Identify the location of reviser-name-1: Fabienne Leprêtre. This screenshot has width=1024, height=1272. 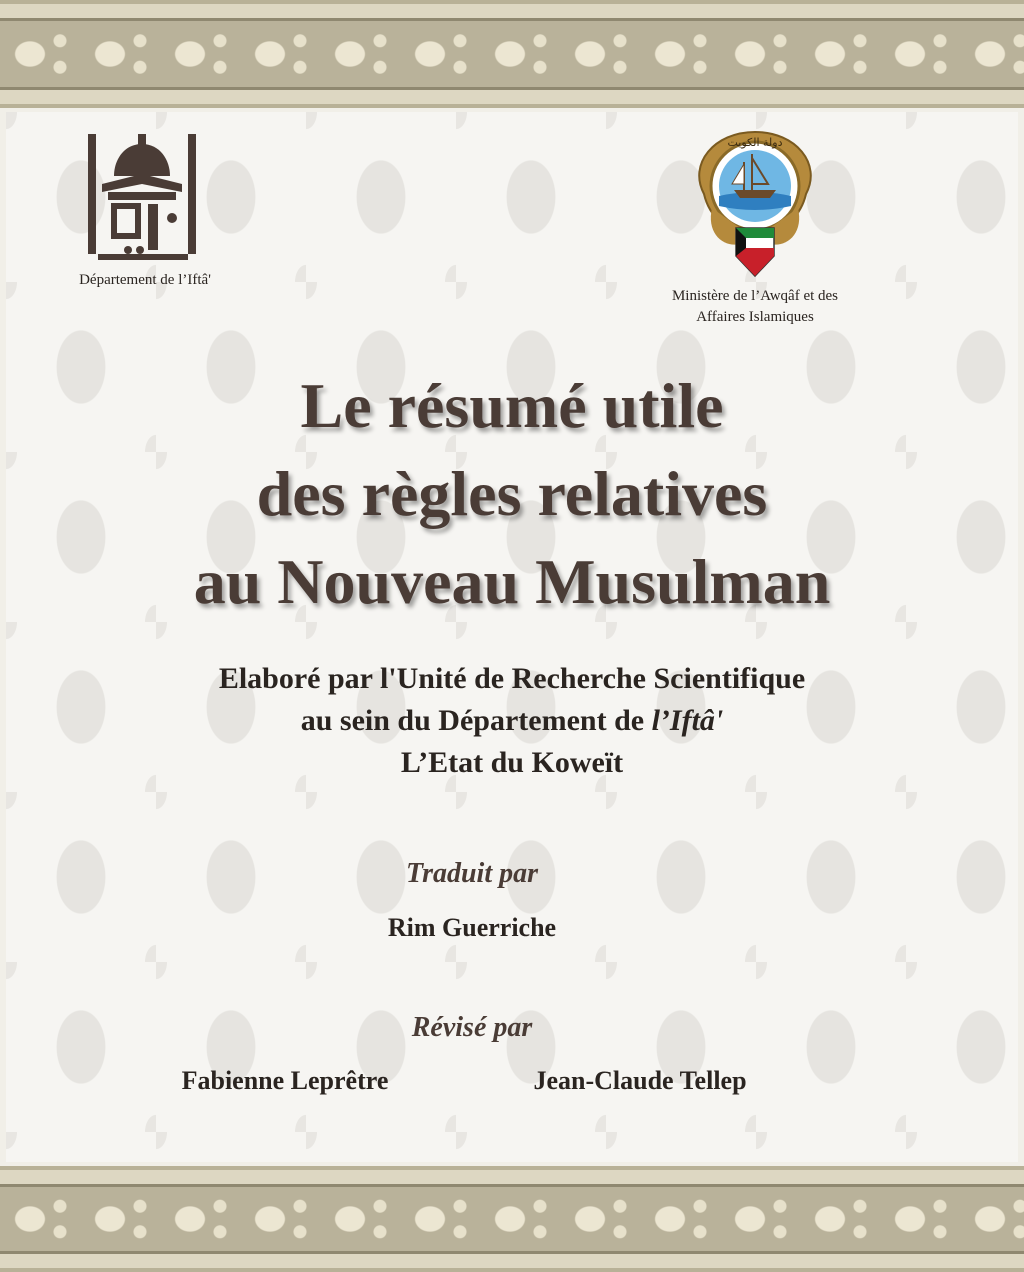
(285, 1080).